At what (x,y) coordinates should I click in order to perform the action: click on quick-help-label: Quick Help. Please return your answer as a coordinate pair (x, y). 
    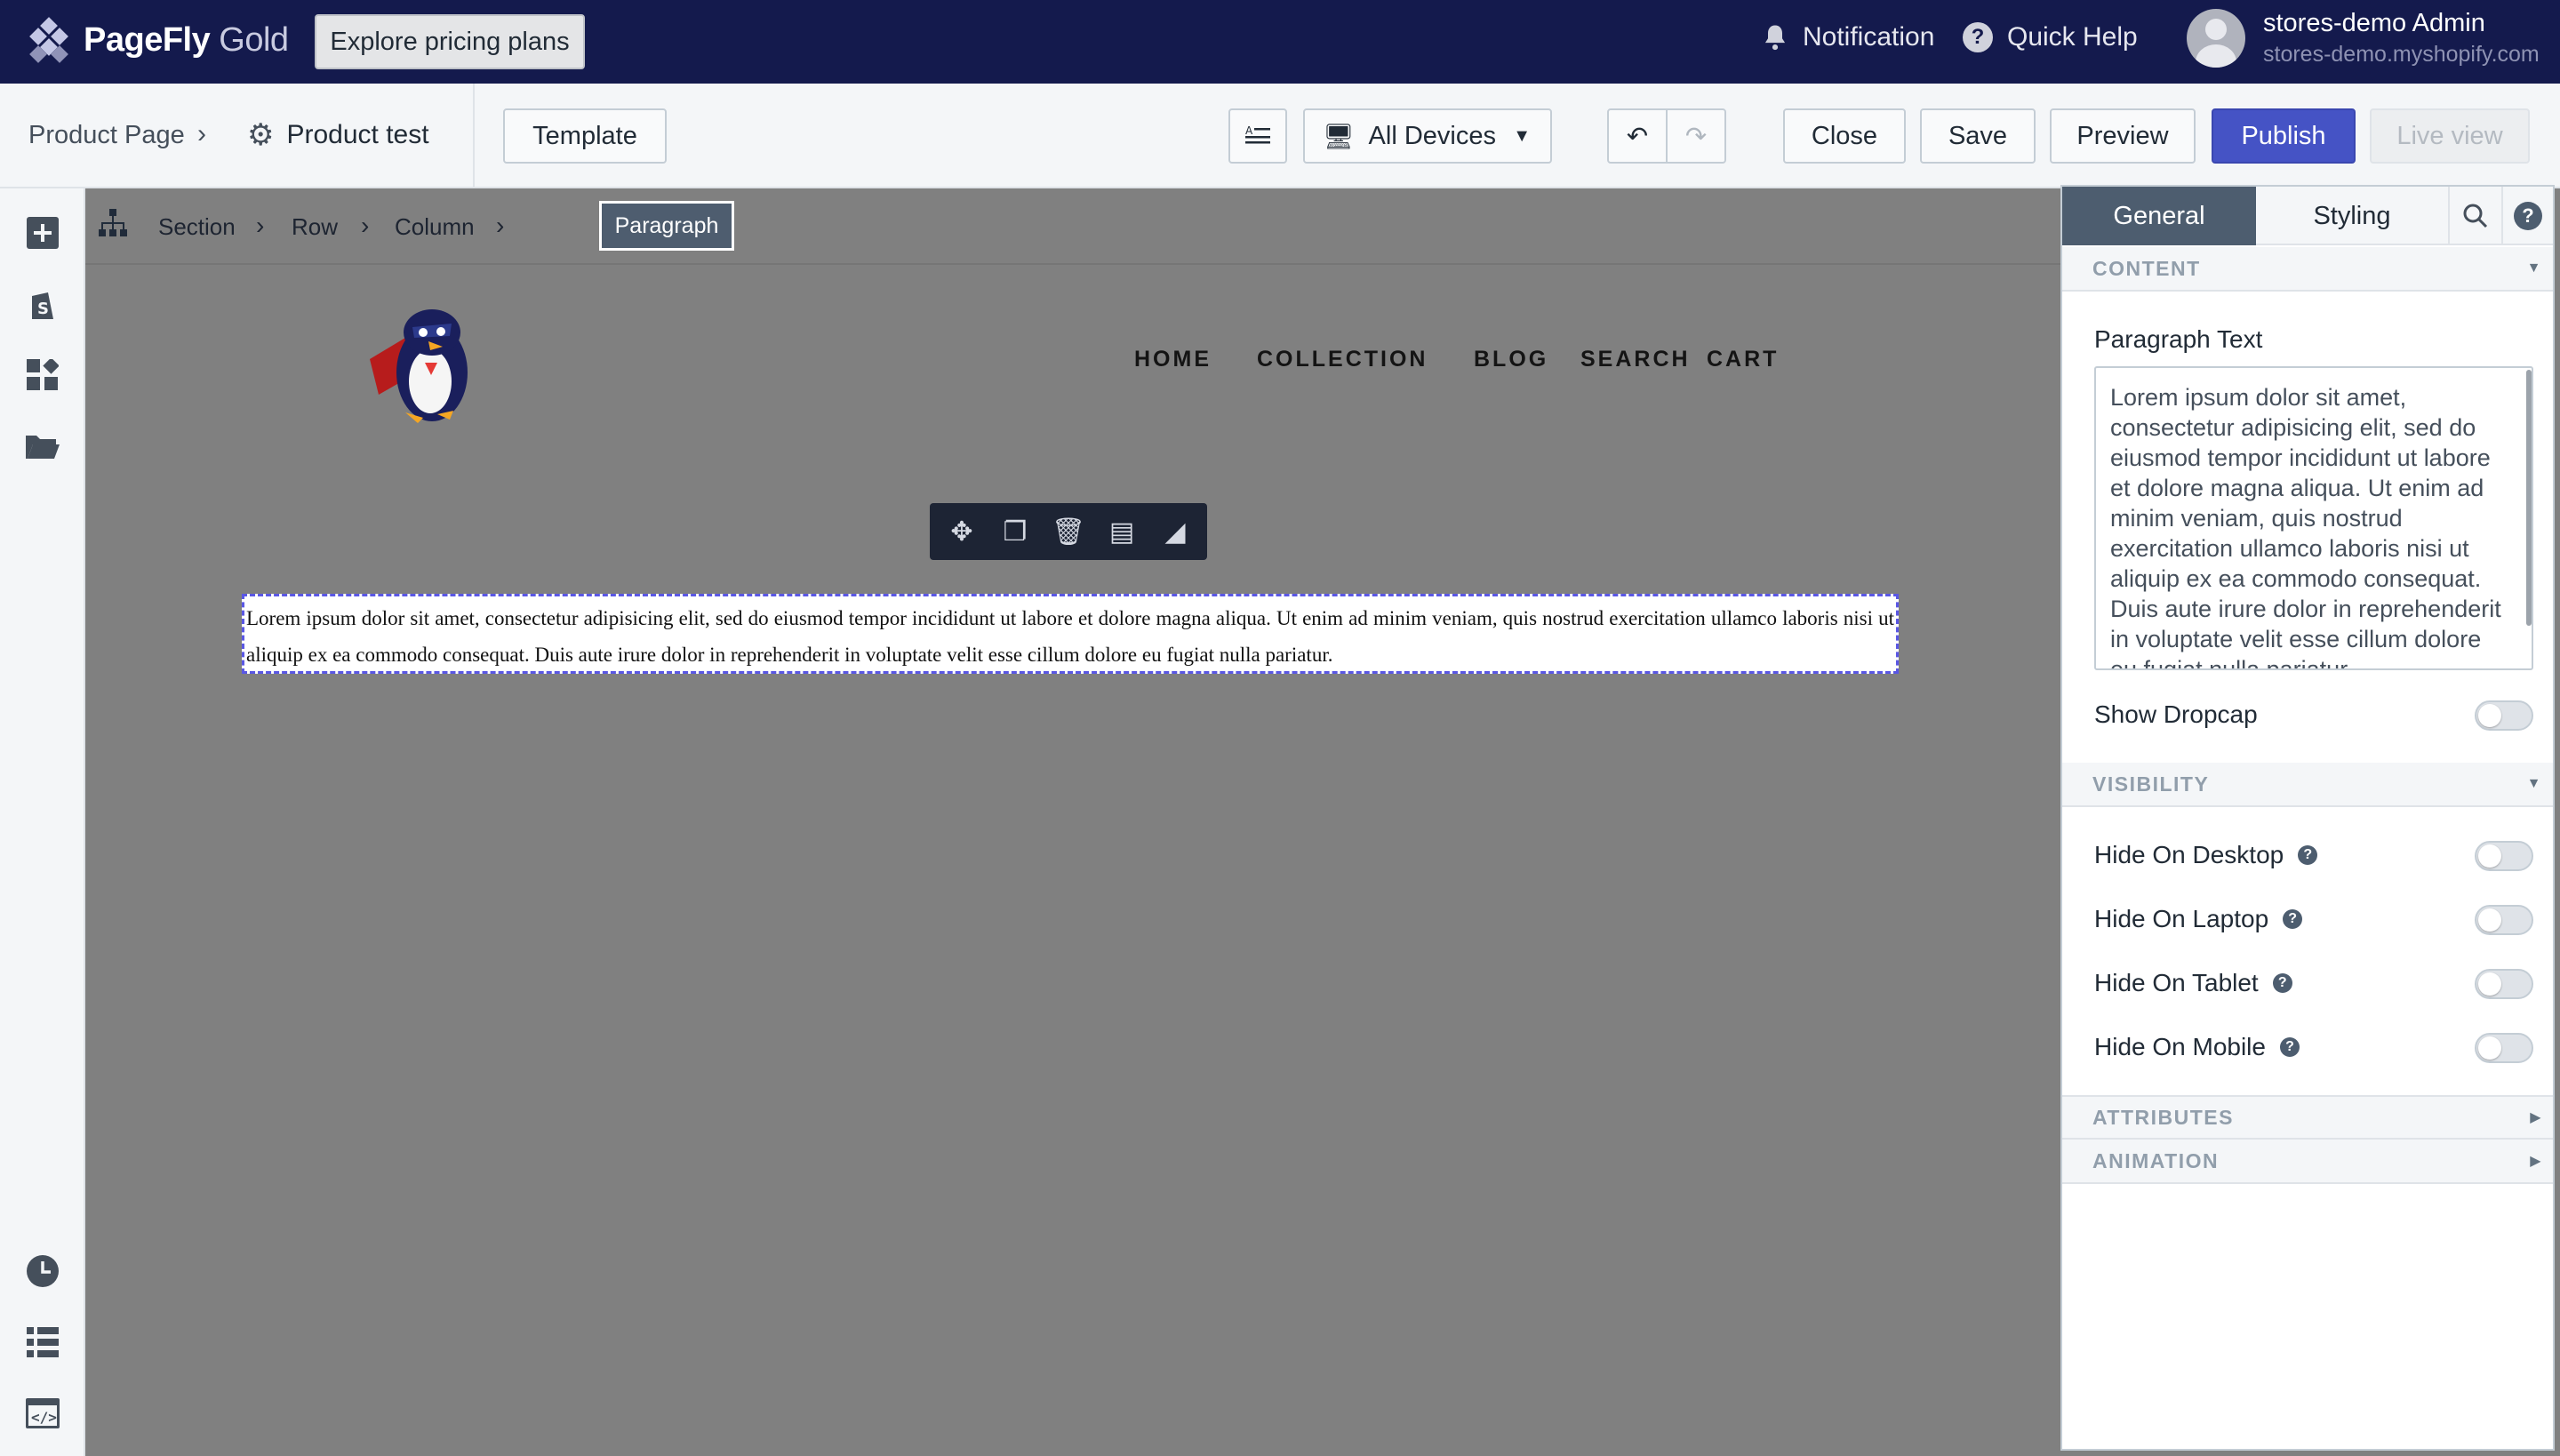
    Looking at the image, I should click on (2072, 37).